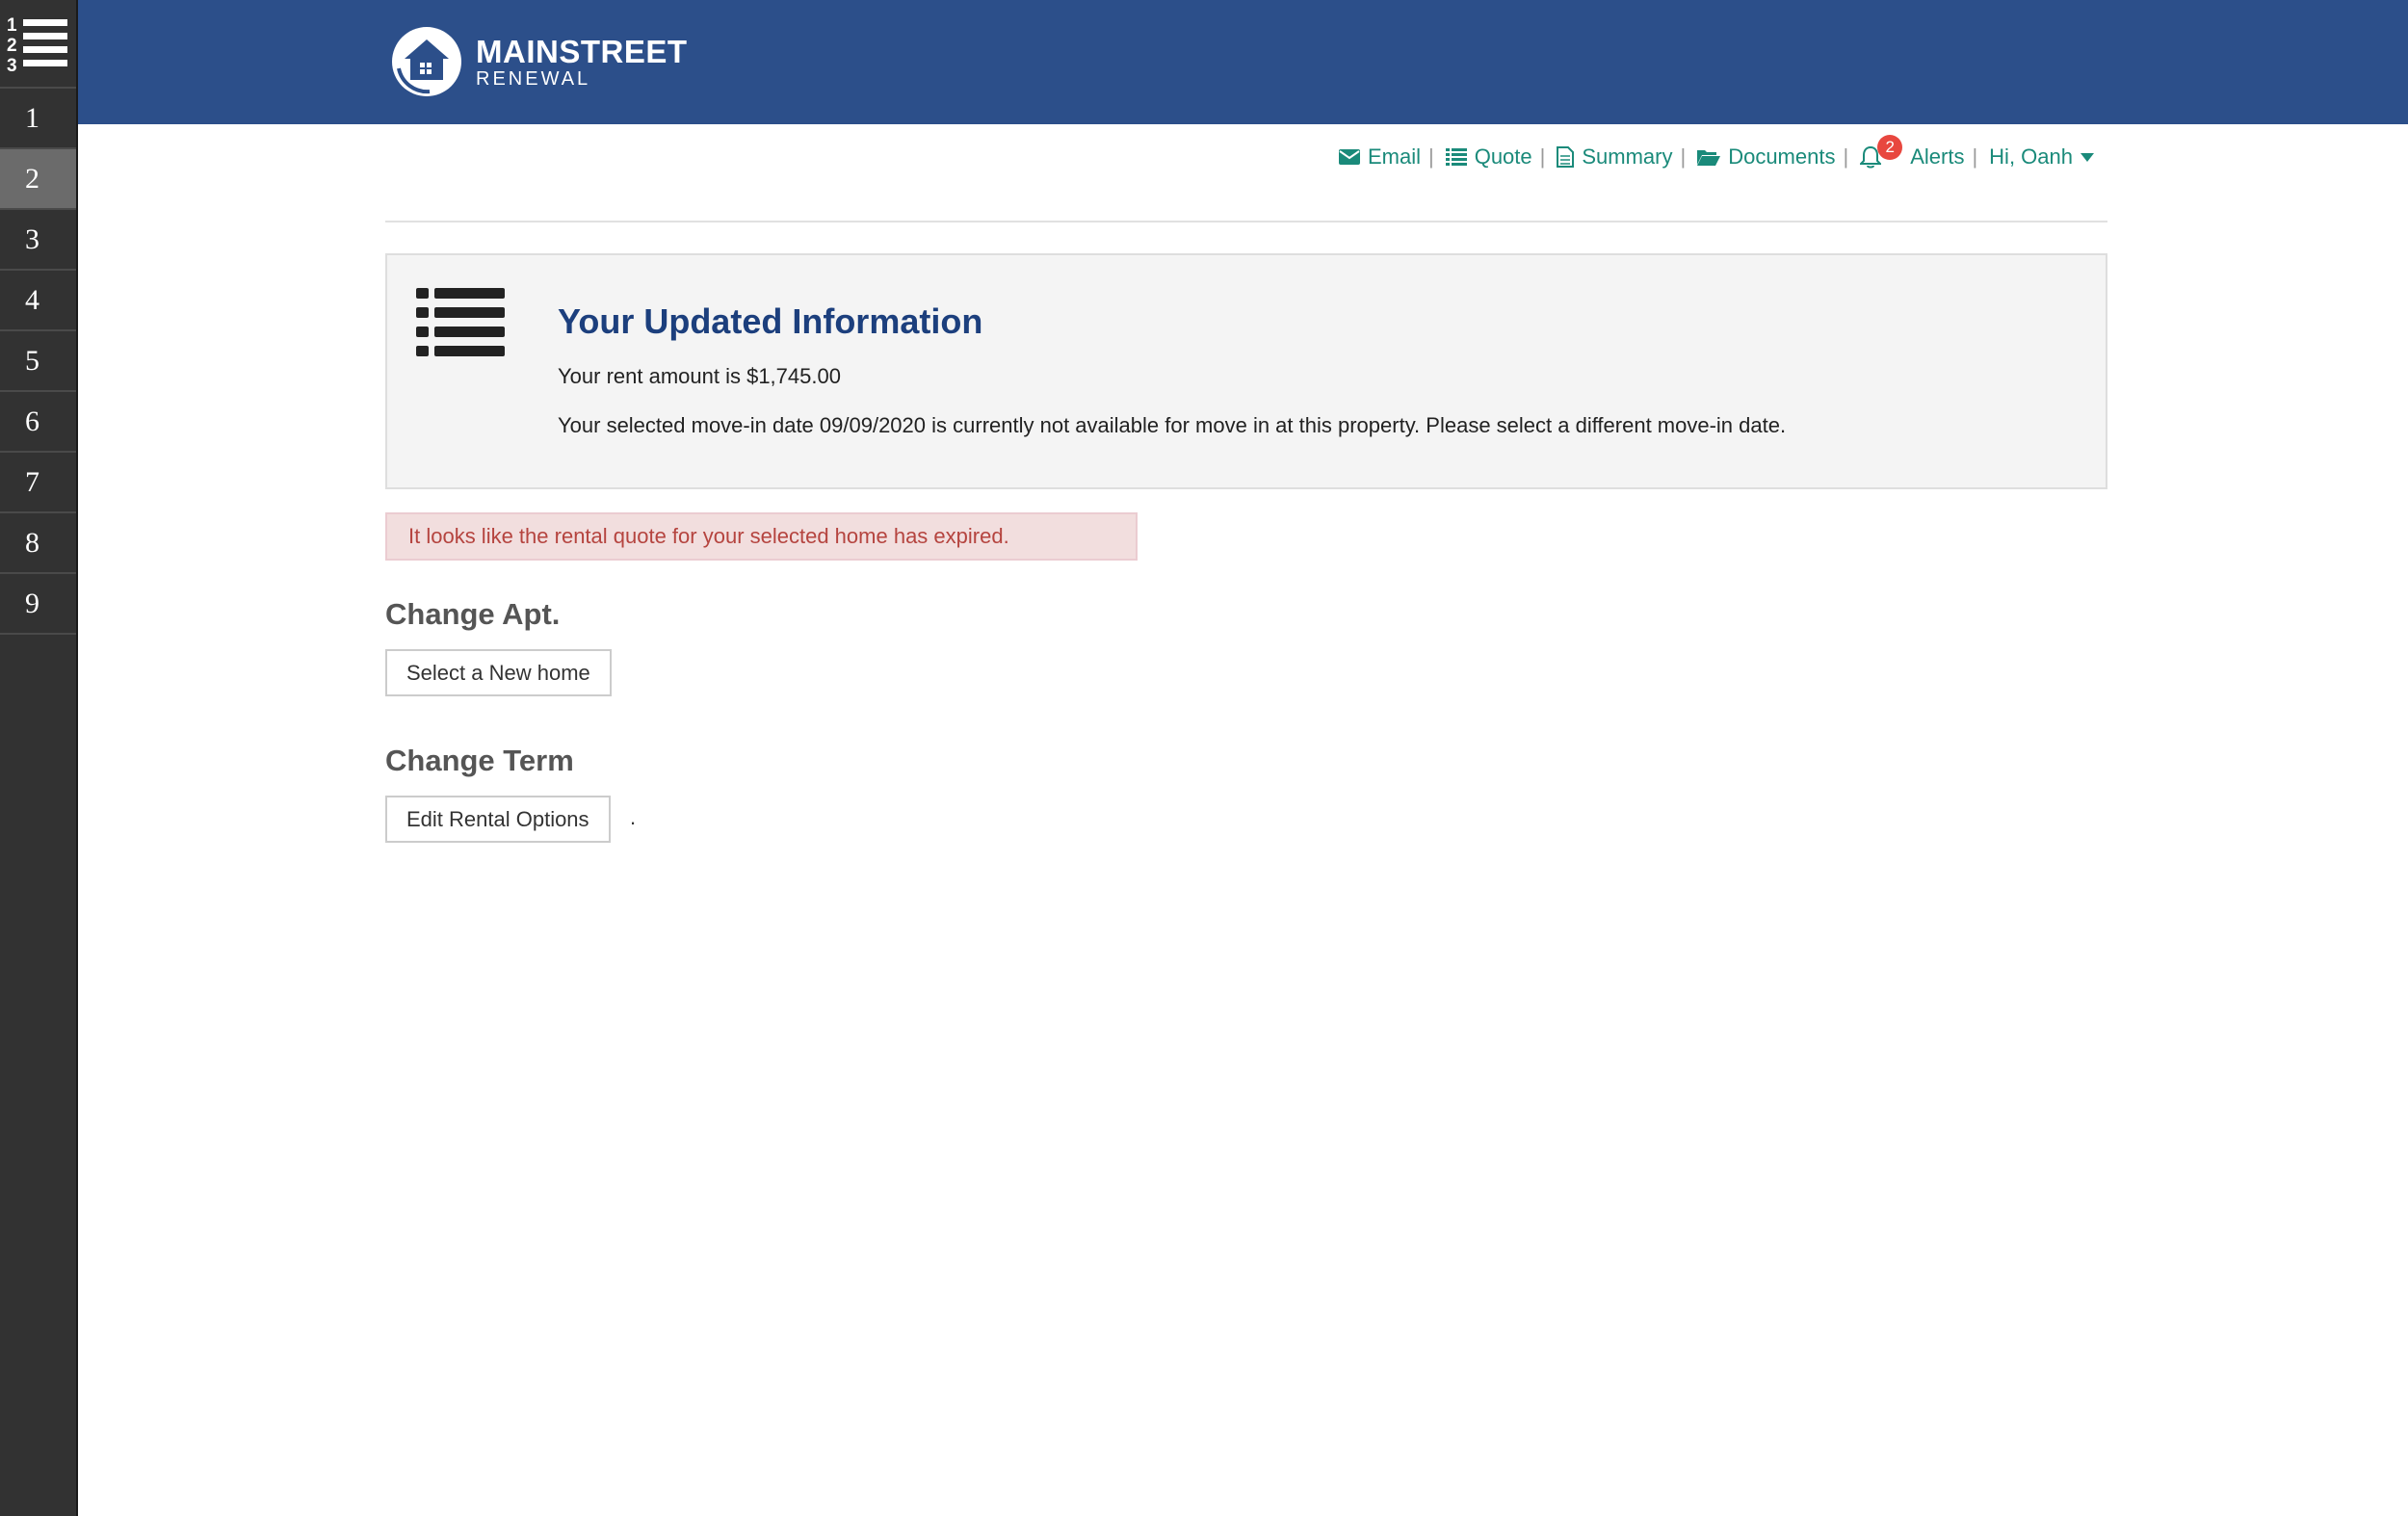 Image resolution: width=2408 pixels, height=1516 pixels. Describe the element at coordinates (1566, 157) in the screenshot. I see `document-icon` at that location.